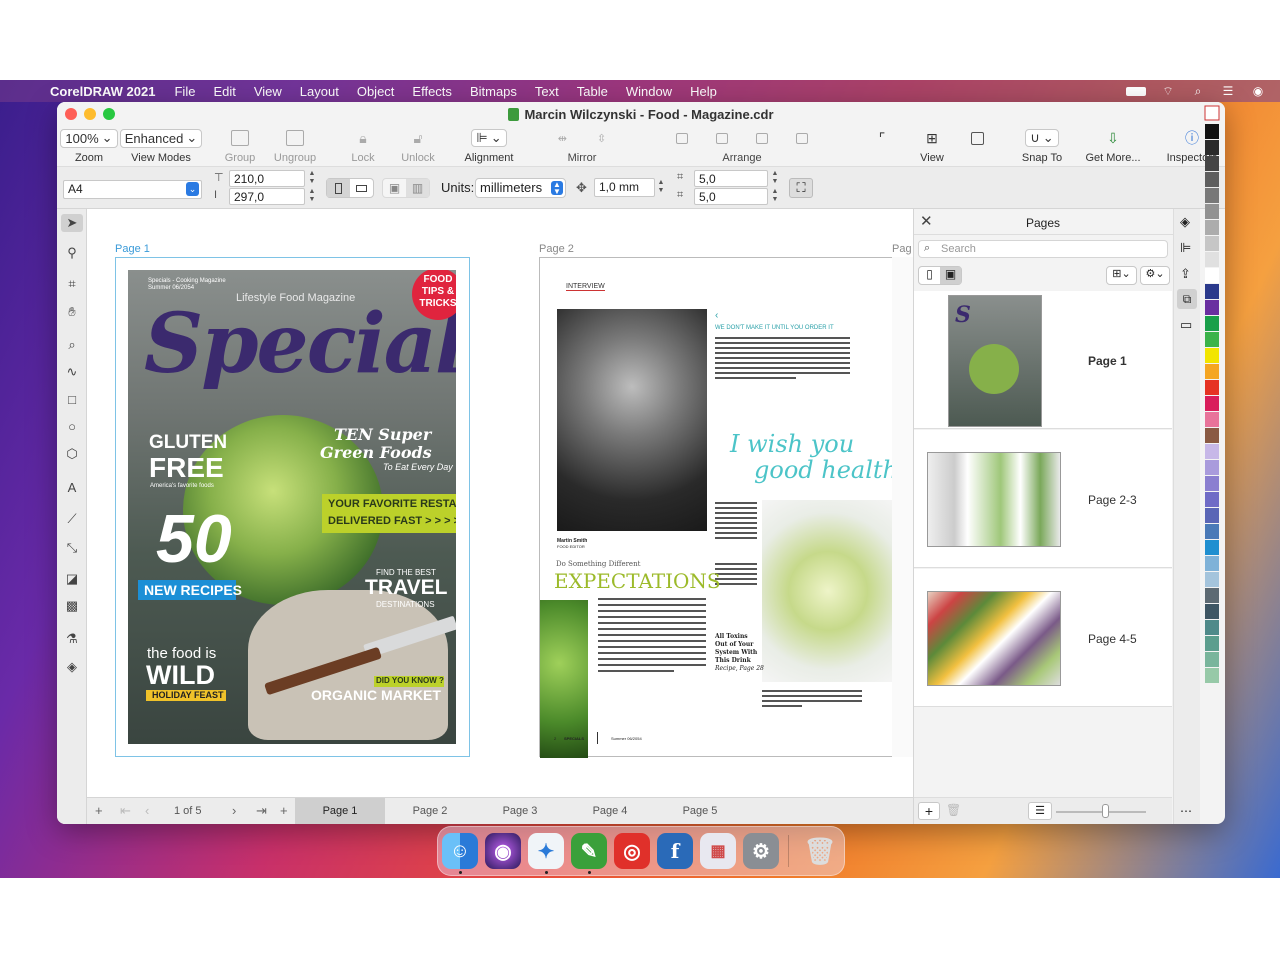 Image resolution: width=1280 pixels, height=960 pixels. Describe the element at coordinates (240, 146) in the screenshot. I see `group-button: Group` at that location.